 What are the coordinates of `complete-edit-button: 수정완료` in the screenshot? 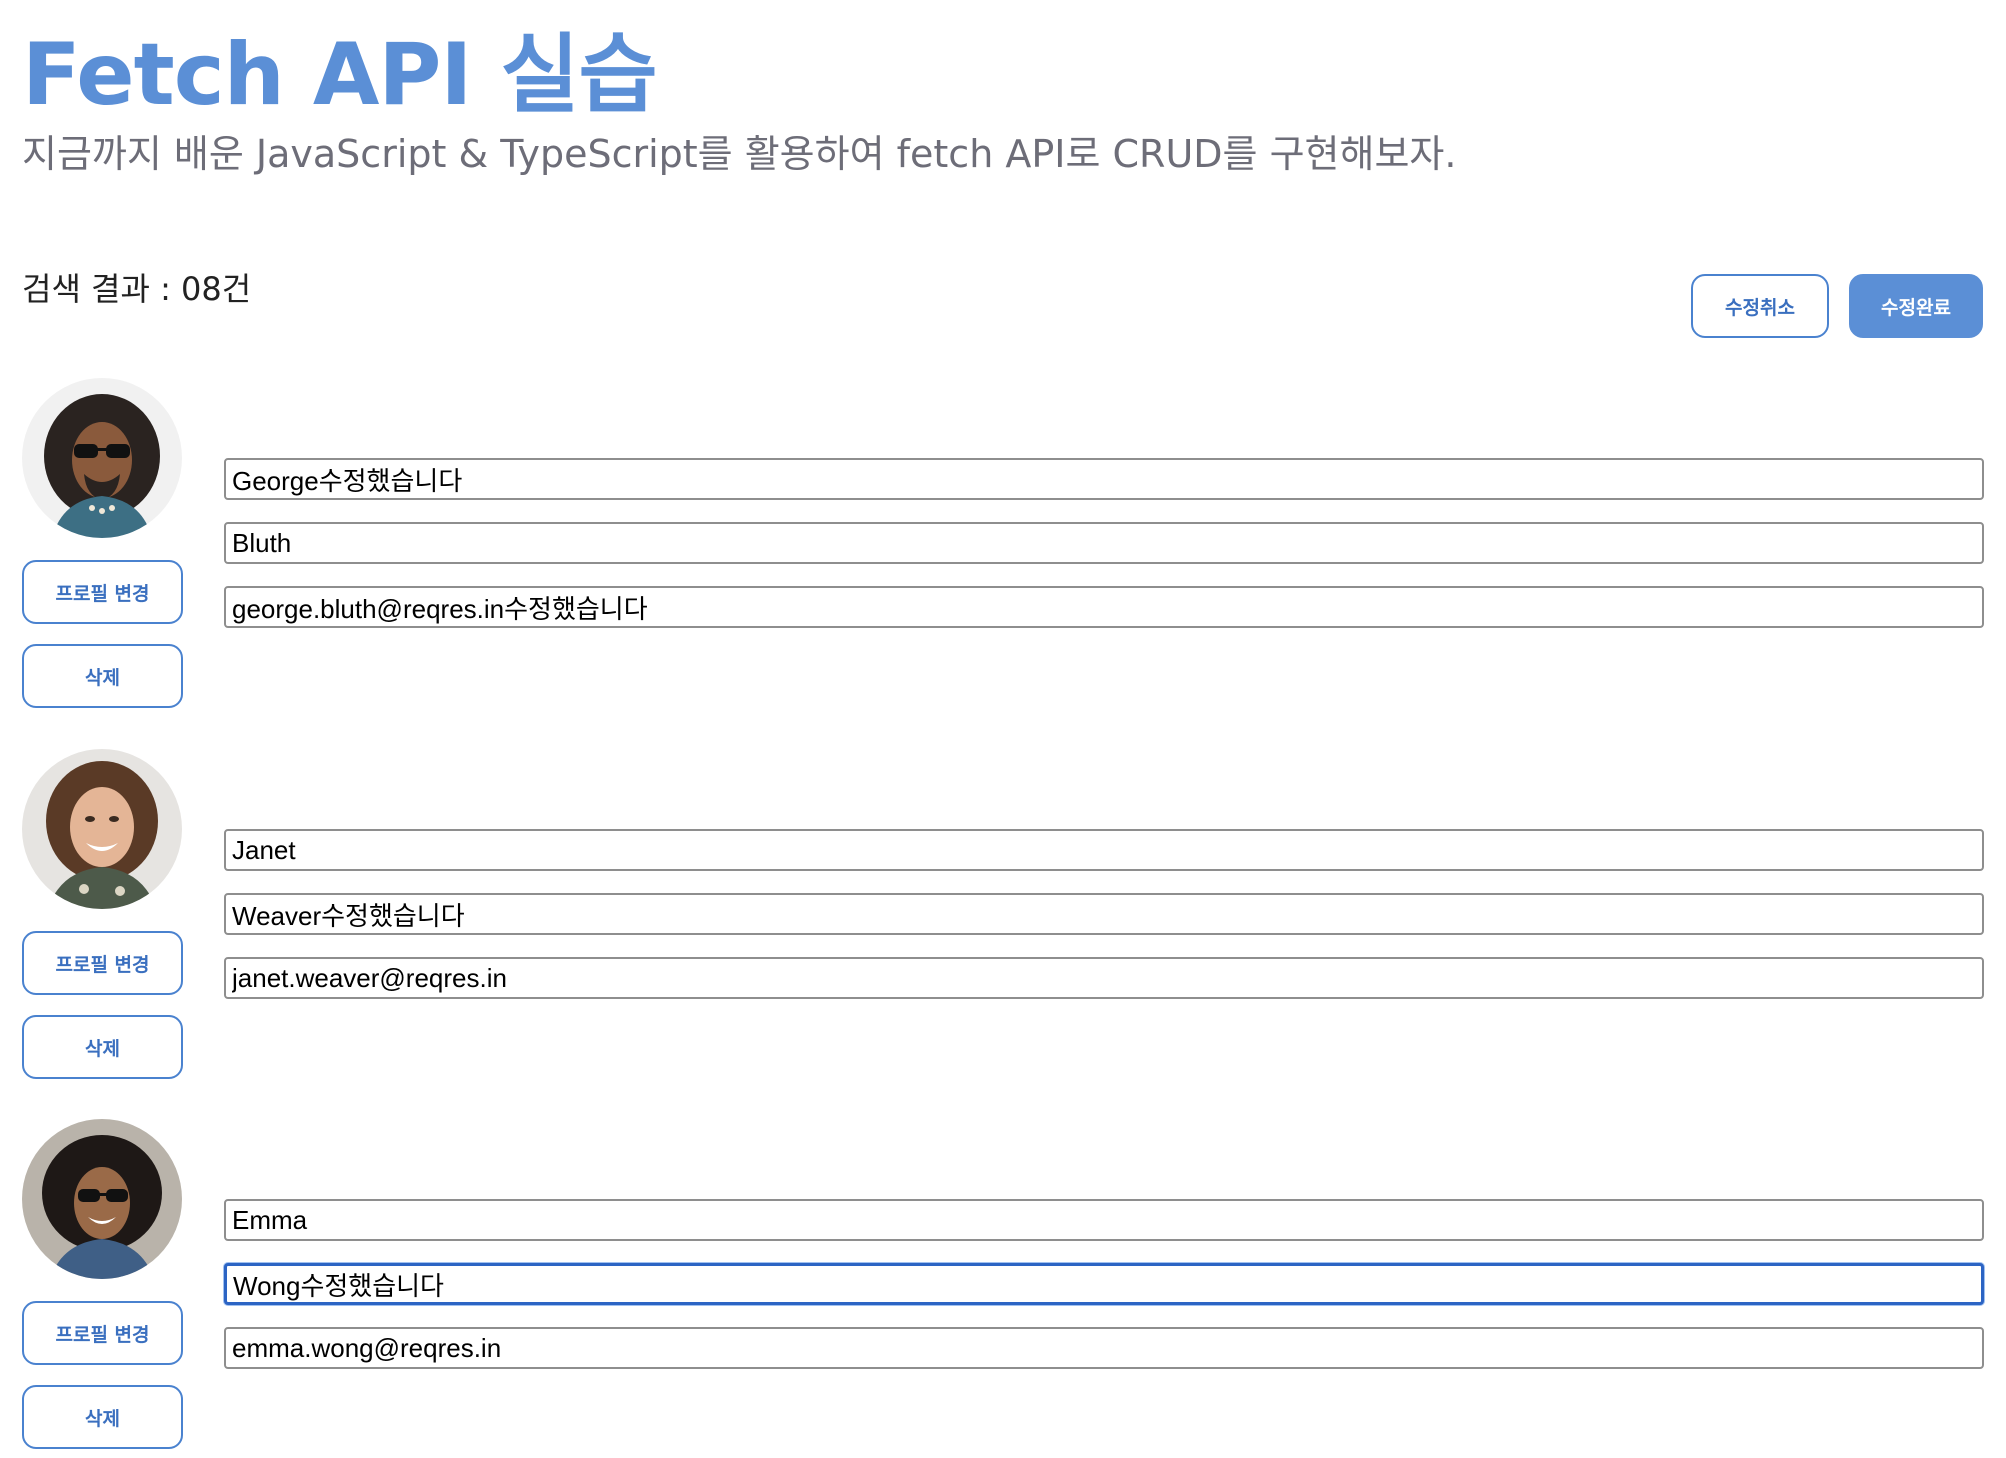 It's located at (1916, 306).